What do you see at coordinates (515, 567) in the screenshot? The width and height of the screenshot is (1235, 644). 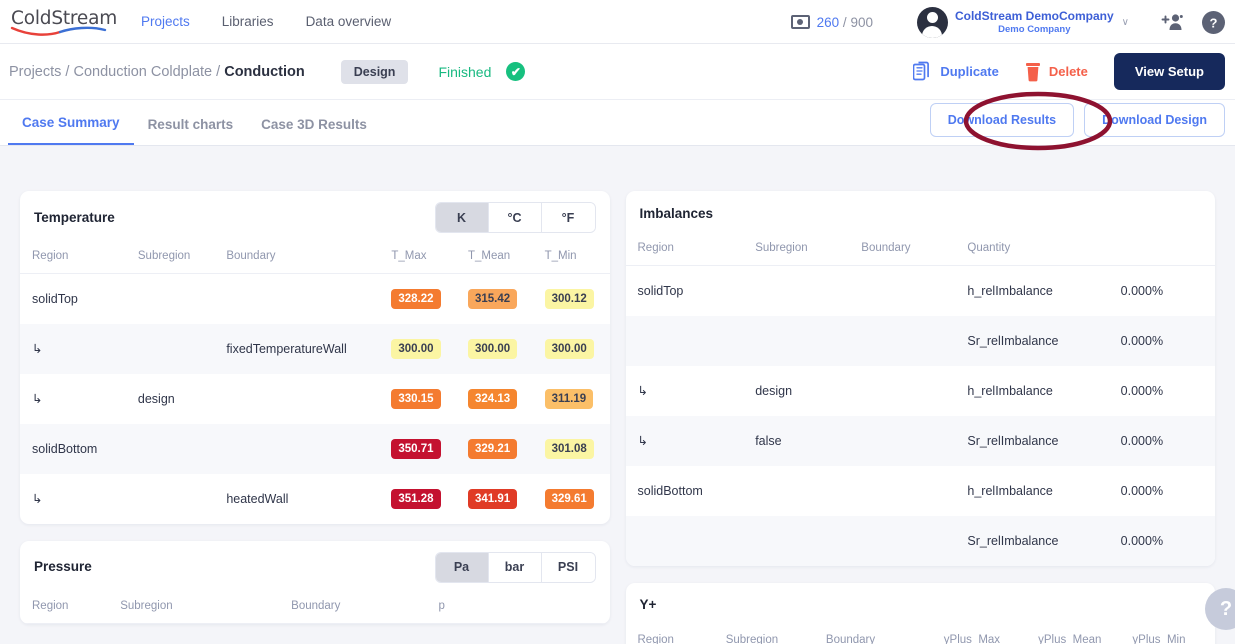 I see `unit-bar: bar` at bounding box center [515, 567].